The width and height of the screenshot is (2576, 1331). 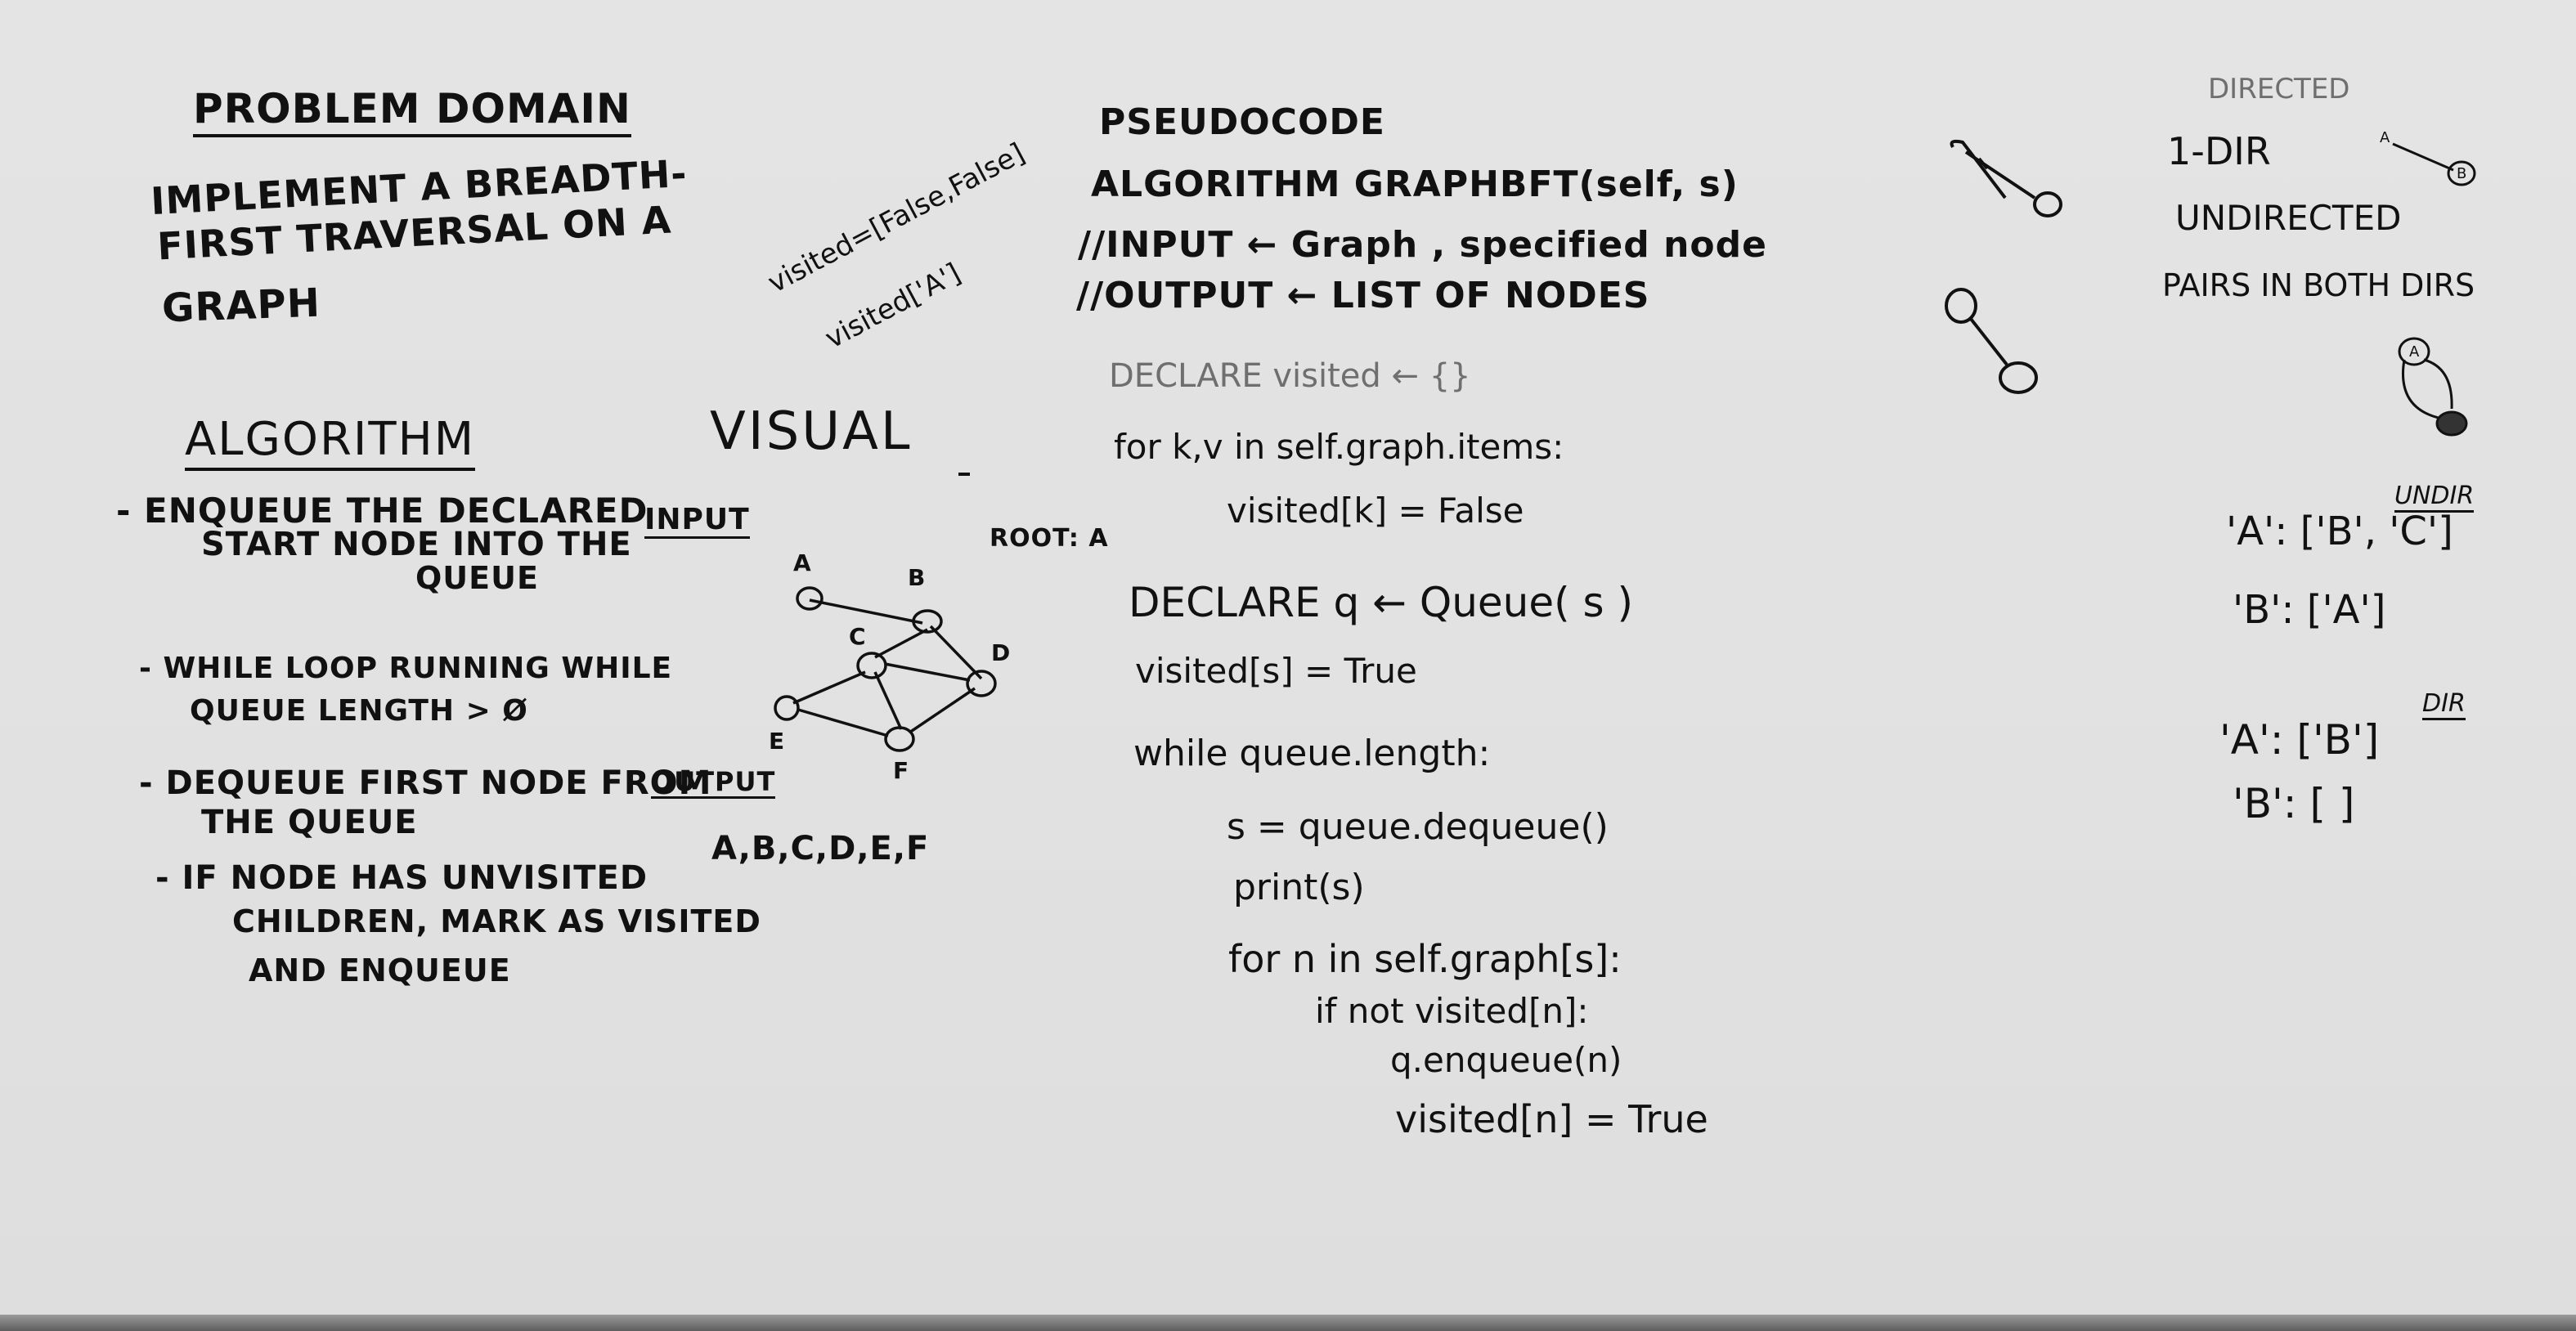 What do you see at coordinates (1425, 959) in the screenshot?
I see `pseudocode-for-n: for n in self.graph[s]:` at bounding box center [1425, 959].